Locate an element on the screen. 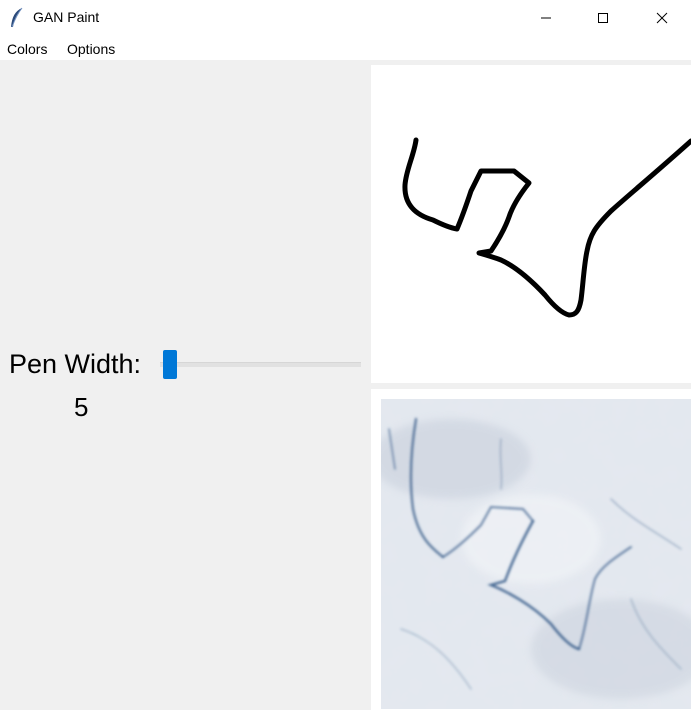 The image size is (691, 710). menu-colors: Colors is located at coordinates (27, 49).